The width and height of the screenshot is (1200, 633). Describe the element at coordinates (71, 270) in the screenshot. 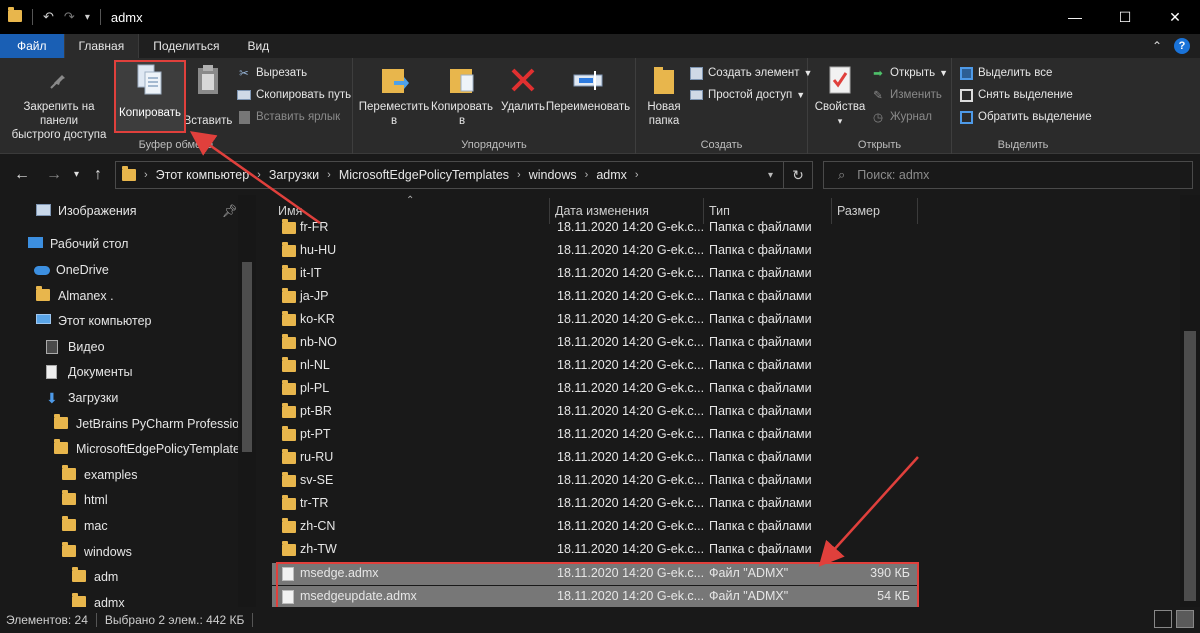

I see `nav-item-onedrive: OneDrive` at that location.